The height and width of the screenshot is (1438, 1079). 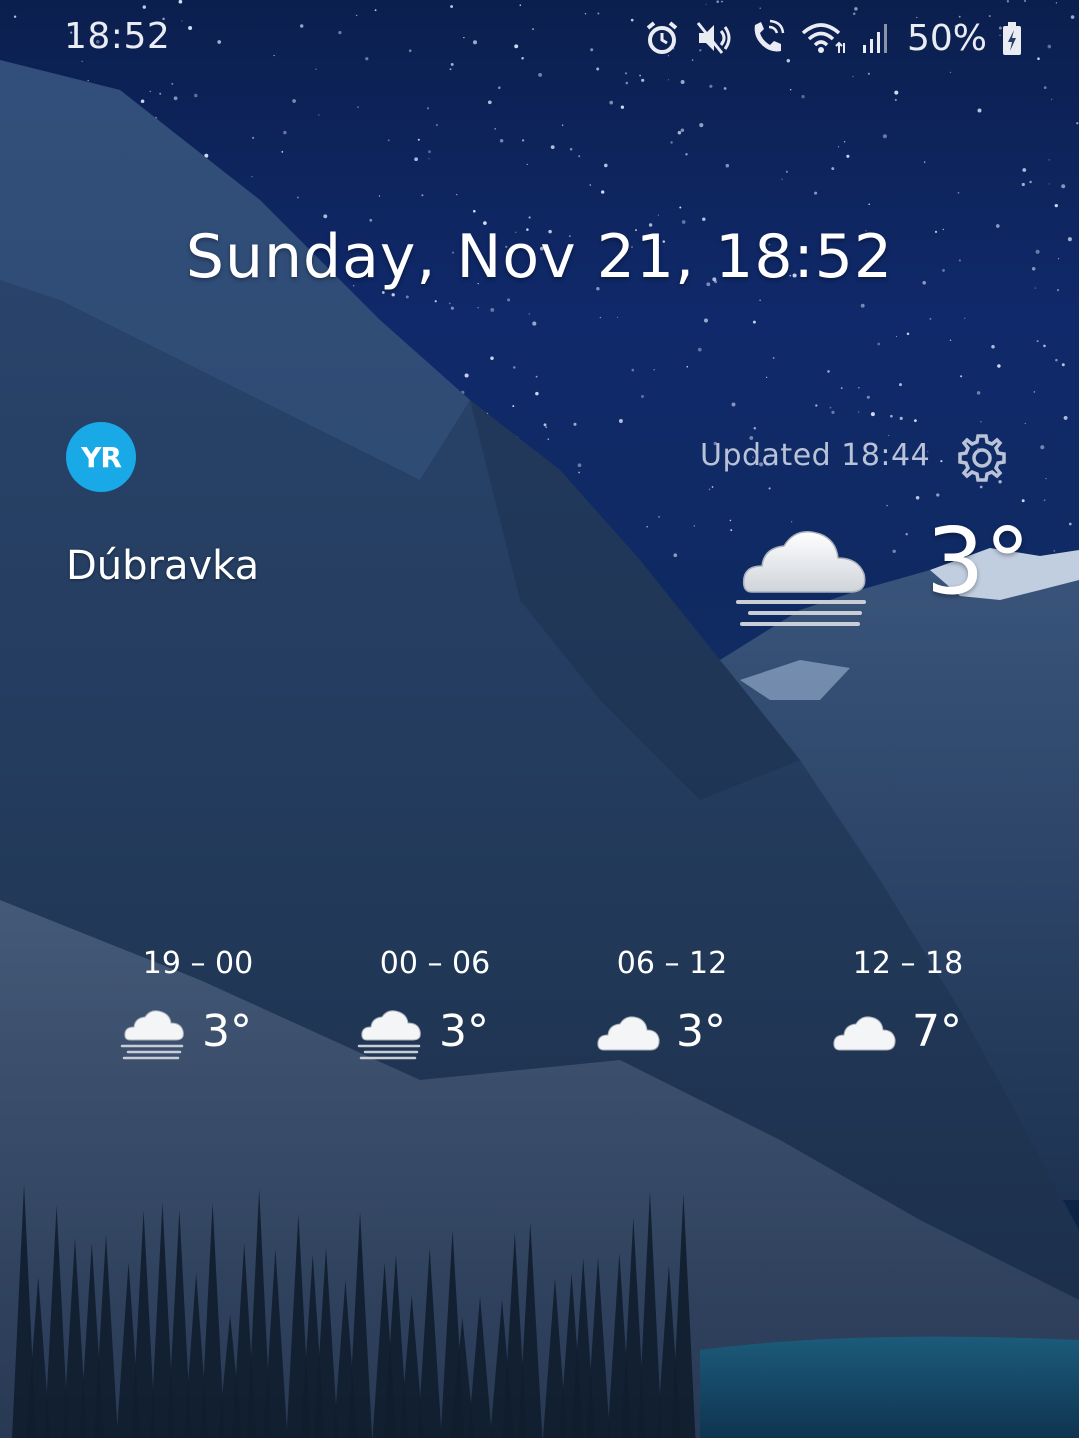 What do you see at coordinates (672, 1011) in the screenshot?
I see `forecast-item: 06 – 12 3°` at bounding box center [672, 1011].